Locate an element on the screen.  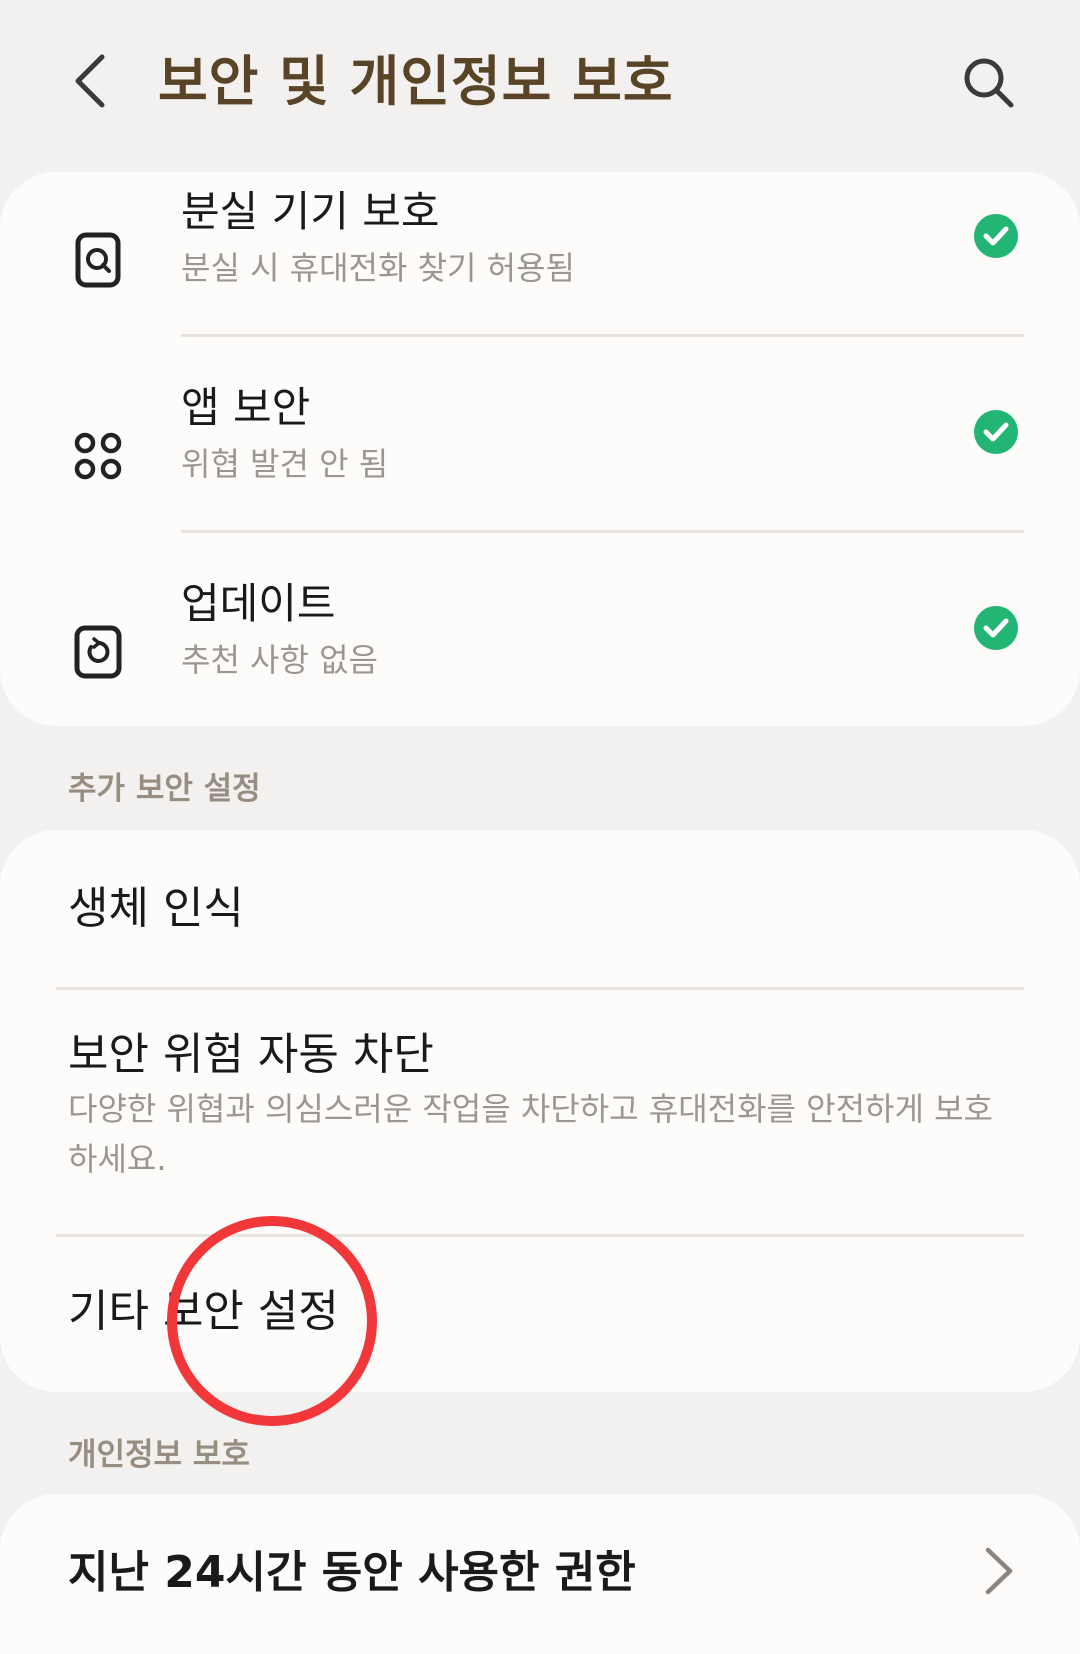
status-item-subtitle: 위협 발견 안 됨 is located at coordinates (285, 464).